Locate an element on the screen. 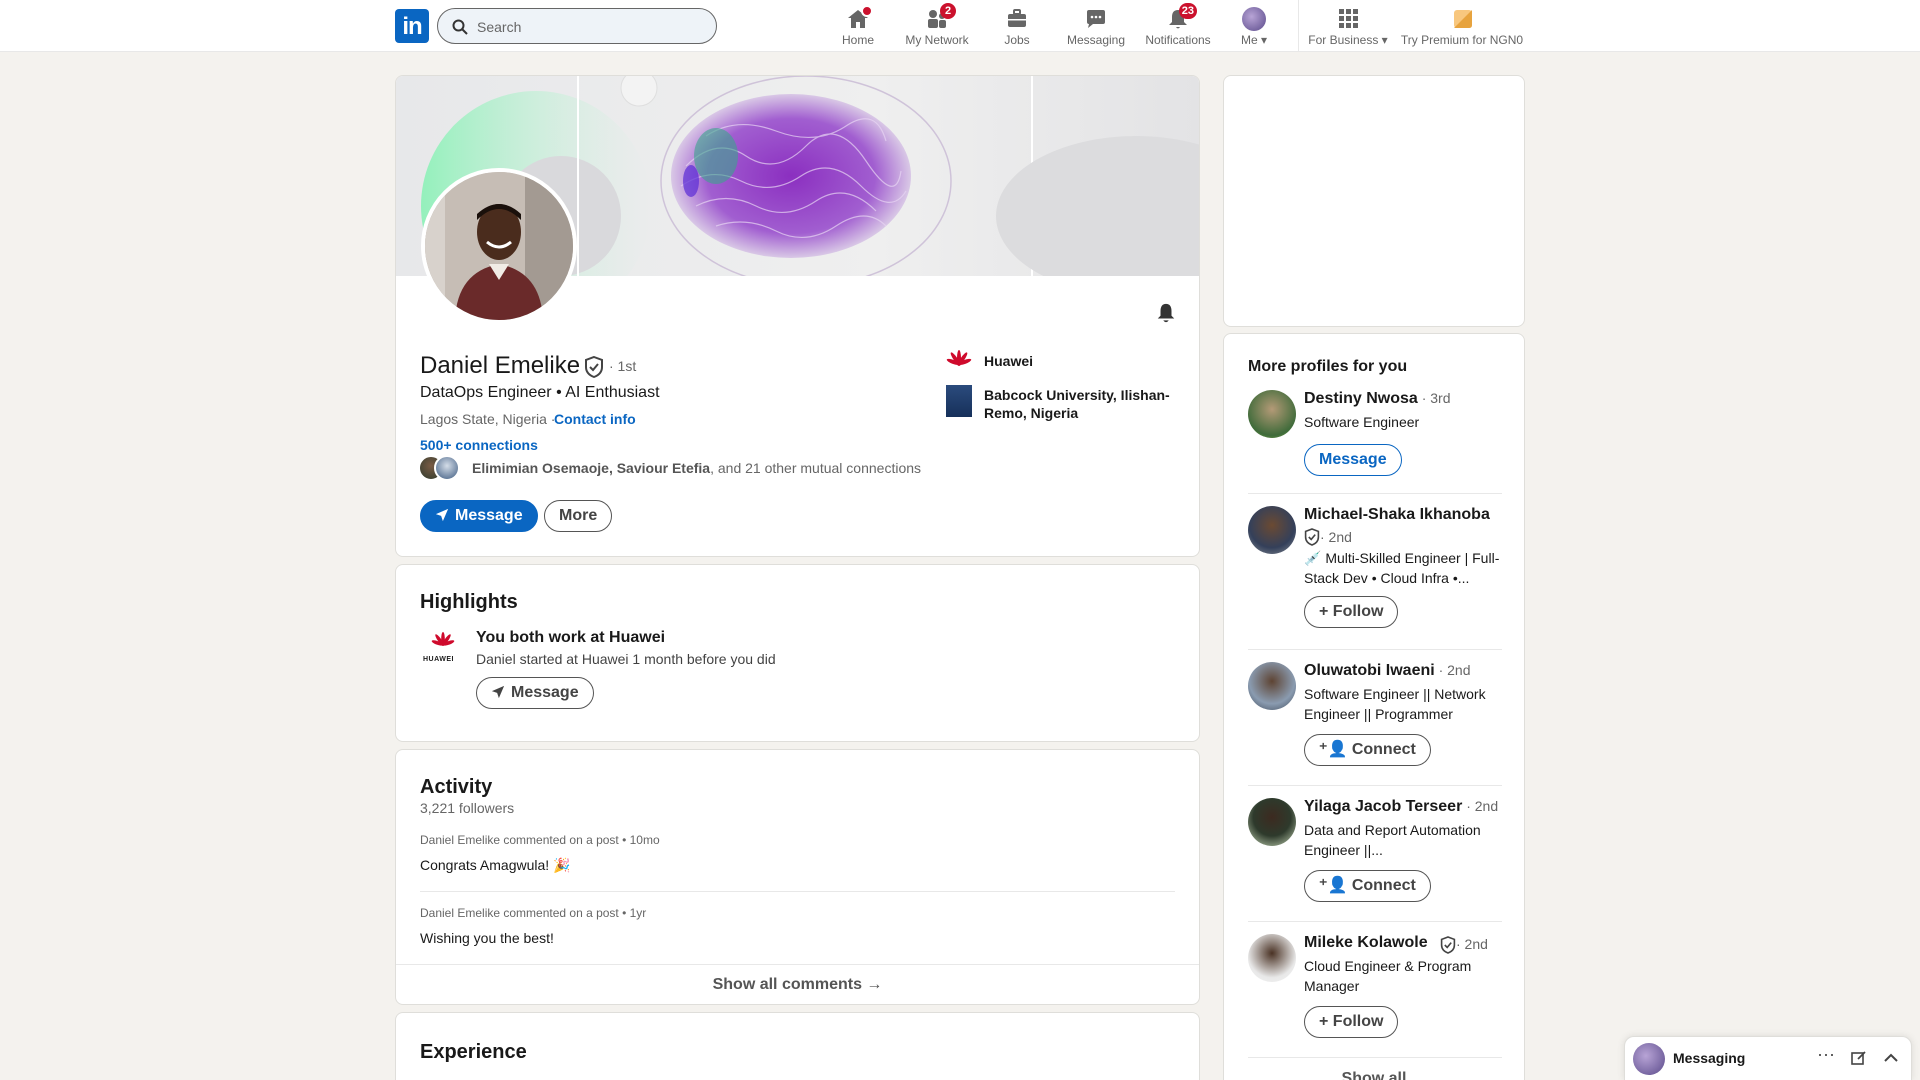 This screenshot has height=1080, width=1920. highlight-message-button: Message is located at coordinates (535, 693).